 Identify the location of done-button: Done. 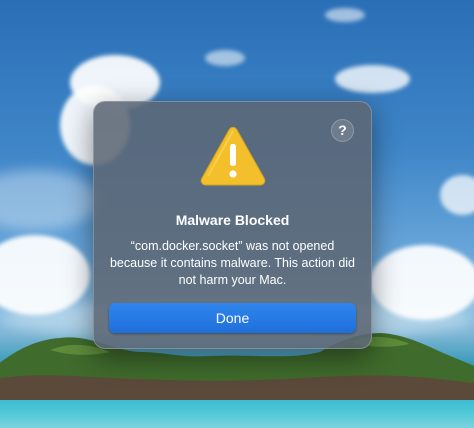
(232, 318).